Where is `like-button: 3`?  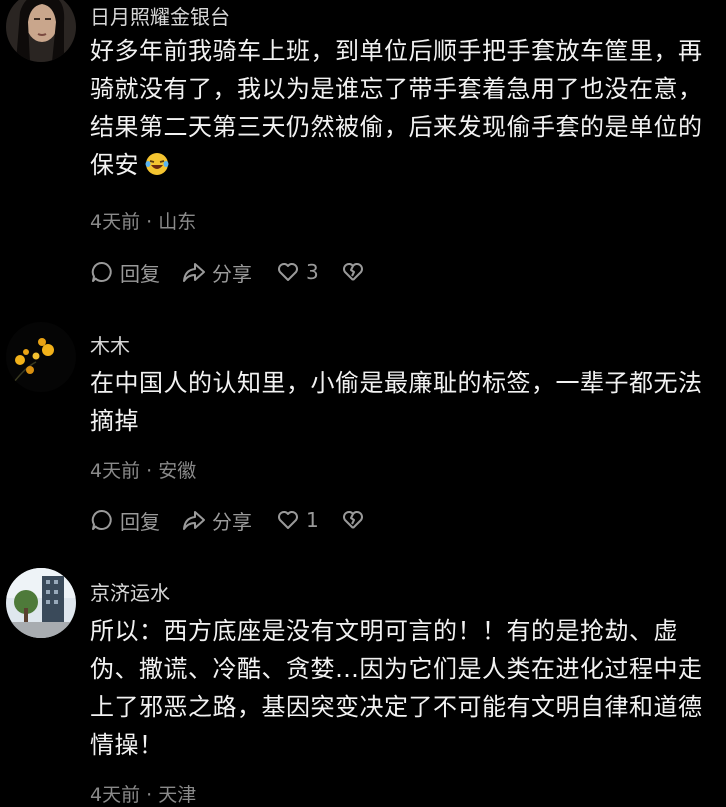 like-button: 3 is located at coordinates (297, 272).